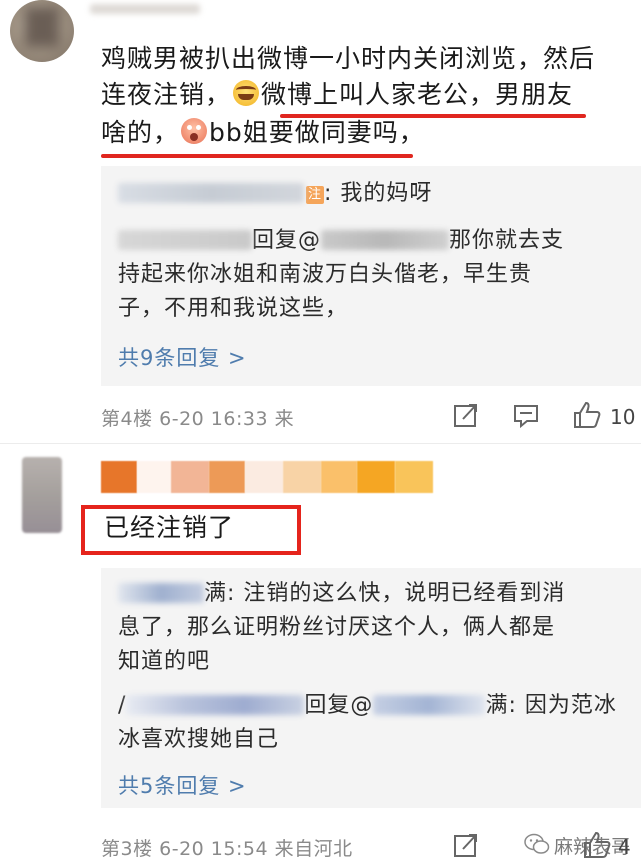 The height and width of the screenshot is (863, 641). I want to click on reply-text: : 我的妈呀, so click(378, 193).